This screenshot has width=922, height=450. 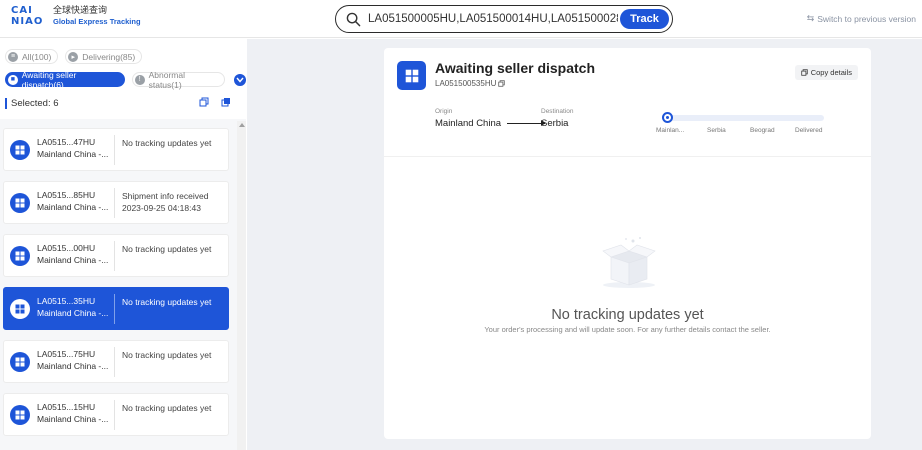 What do you see at coordinates (66, 248) in the screenshot?
I see `shipment-id: LA0515...00HU` at bounding box center [66, 248].